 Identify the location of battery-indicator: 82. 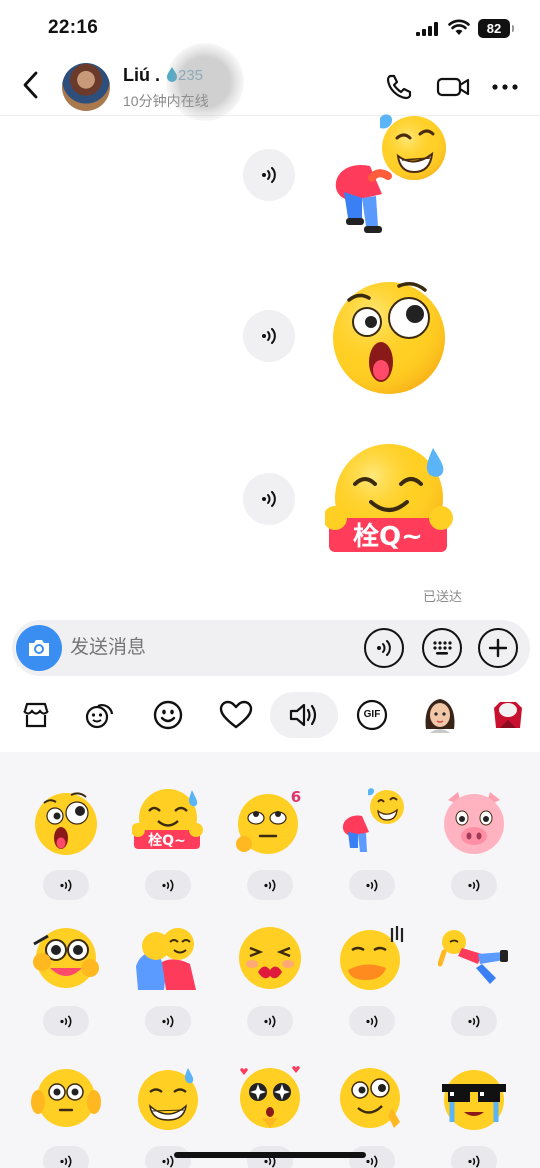
(496, 28).